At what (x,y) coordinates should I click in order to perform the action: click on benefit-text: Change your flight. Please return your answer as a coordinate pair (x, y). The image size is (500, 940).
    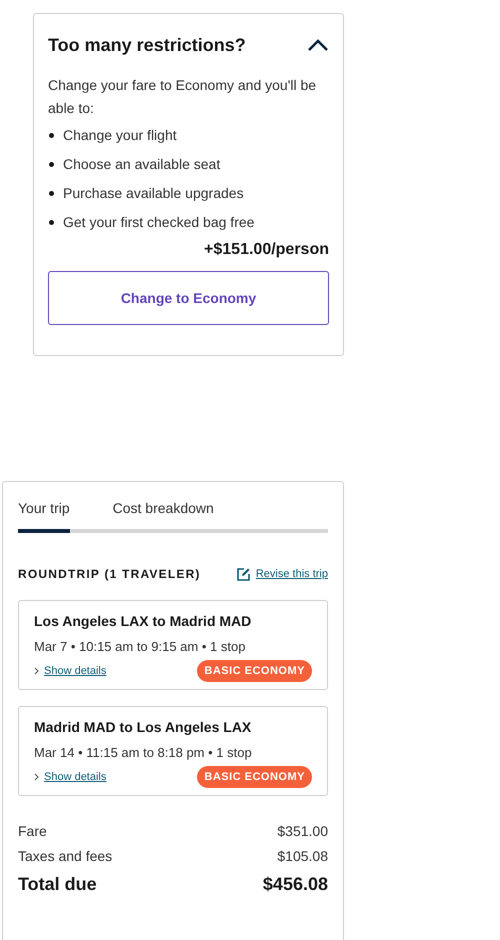
    Looking at the image, I should click on (120, 135).